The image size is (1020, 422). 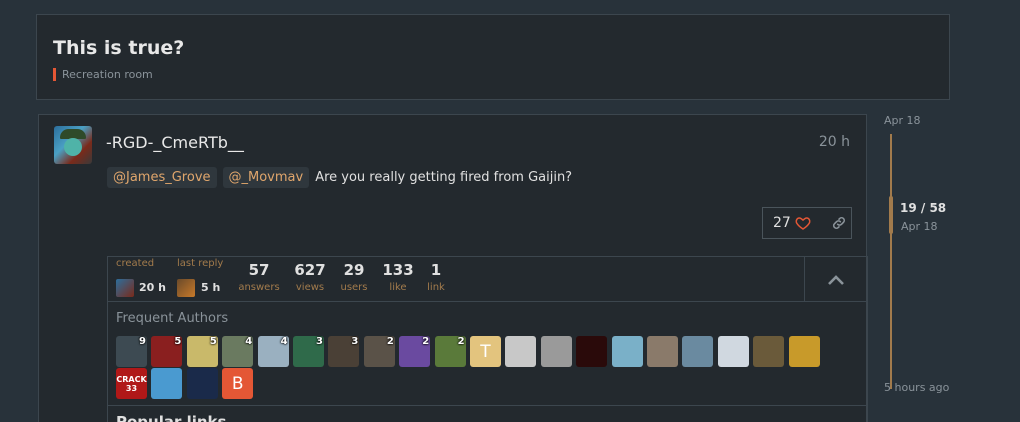 I want to click on timeline-scroll-handle, so click(x=891, y=215).